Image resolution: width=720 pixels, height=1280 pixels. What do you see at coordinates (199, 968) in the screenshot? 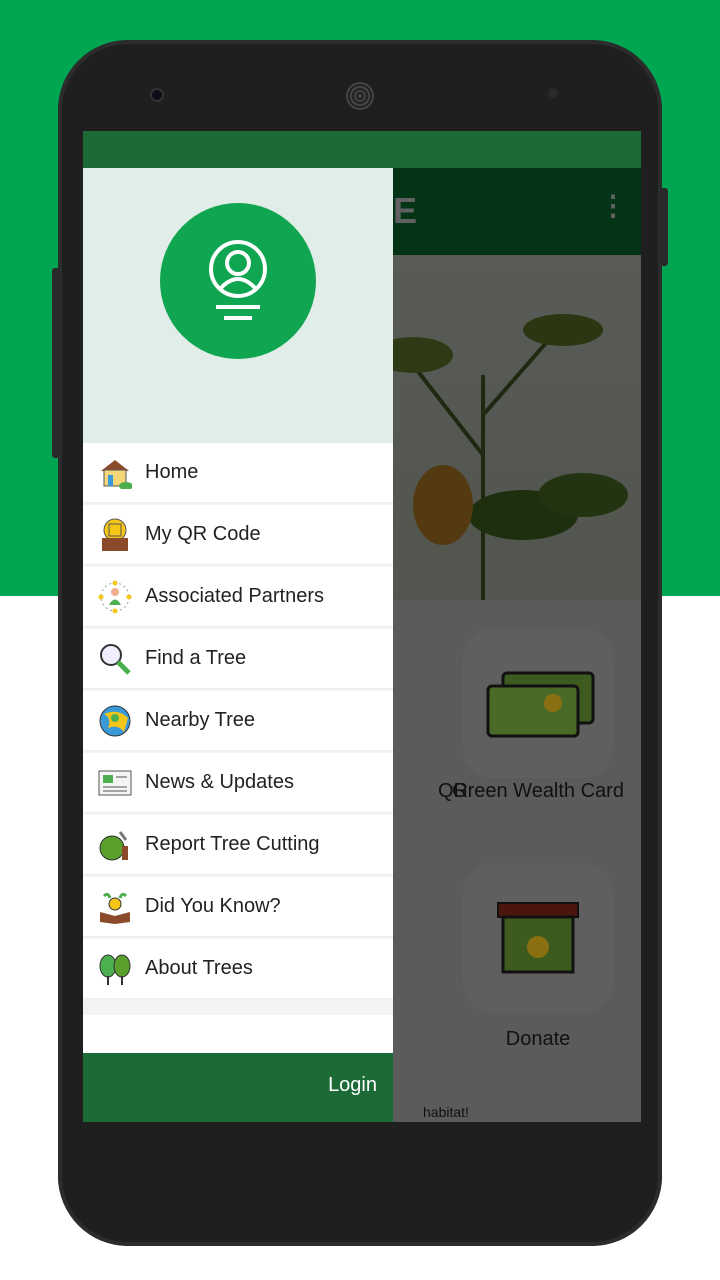
I see `drawer-item-label: About Trees` at bounding box center [199, 968].